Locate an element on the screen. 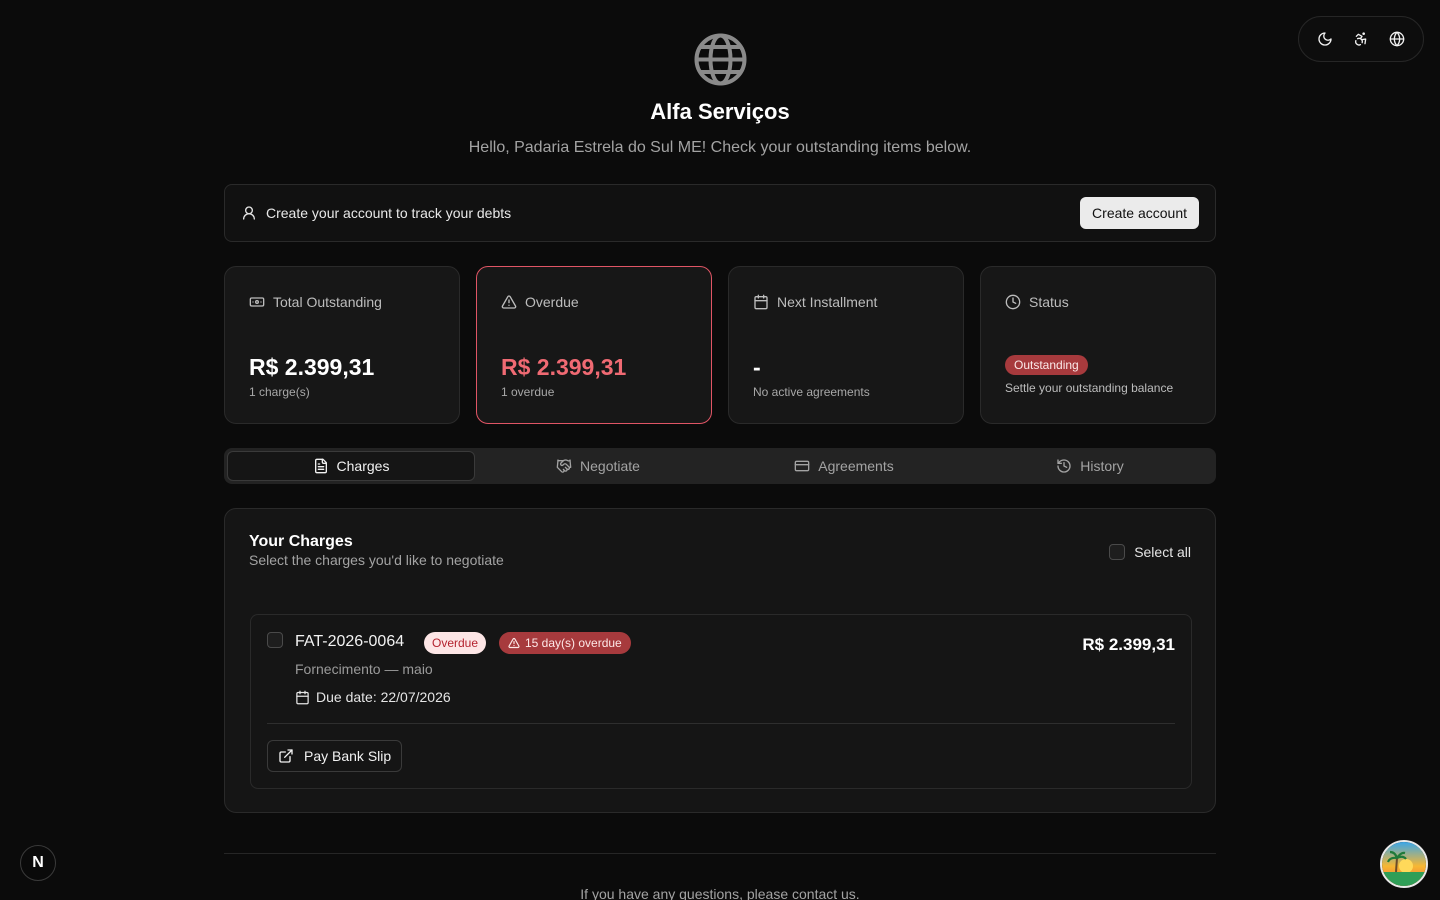 The height and width of the screenshot is (900, 1440). company-name: Alfa Serviços is located at coordinates (720, 111).